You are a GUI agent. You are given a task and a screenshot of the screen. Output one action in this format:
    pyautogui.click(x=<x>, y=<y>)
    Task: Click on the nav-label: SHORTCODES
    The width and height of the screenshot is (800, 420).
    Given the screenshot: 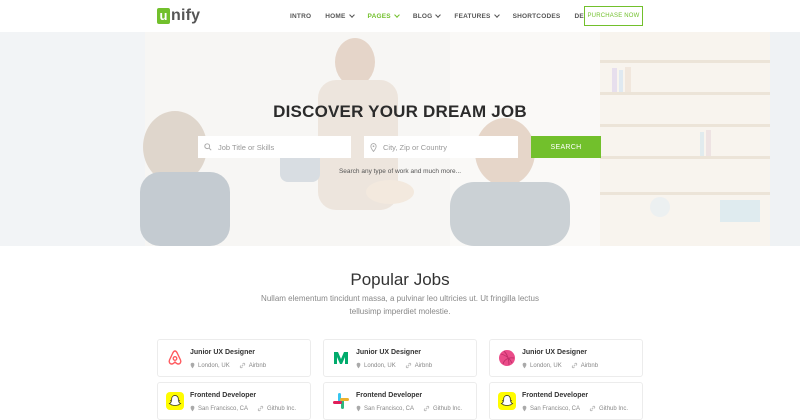 What is the action you would take?
    pyautogui.click(x=536, y=16)
    